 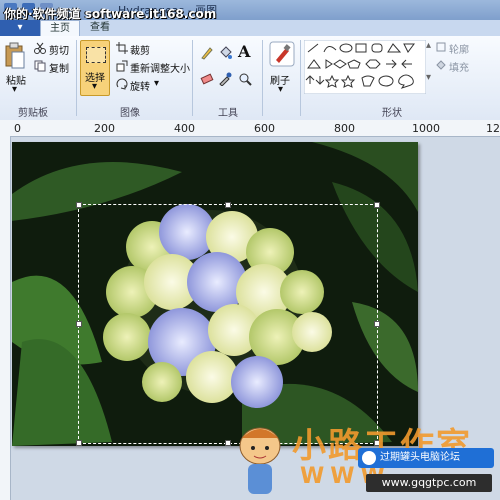 What do you see at coordinates (40, 48) in the screenshot?
I see `cut-icon` at bounding box center [40, 48].